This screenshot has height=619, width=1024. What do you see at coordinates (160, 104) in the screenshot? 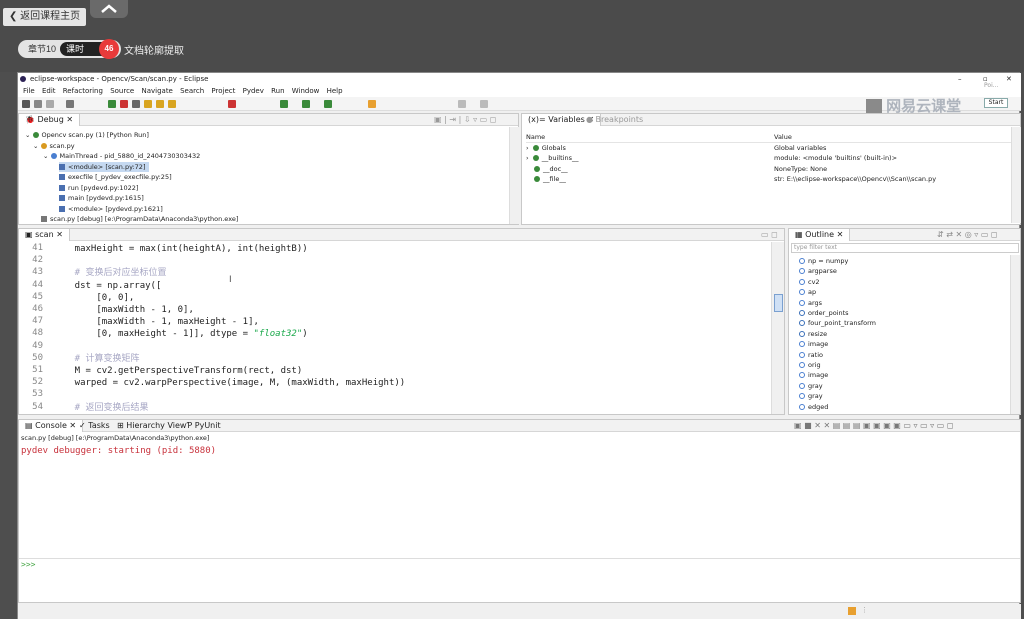
I see `step-over-icon` at bounding box center [160, 104].